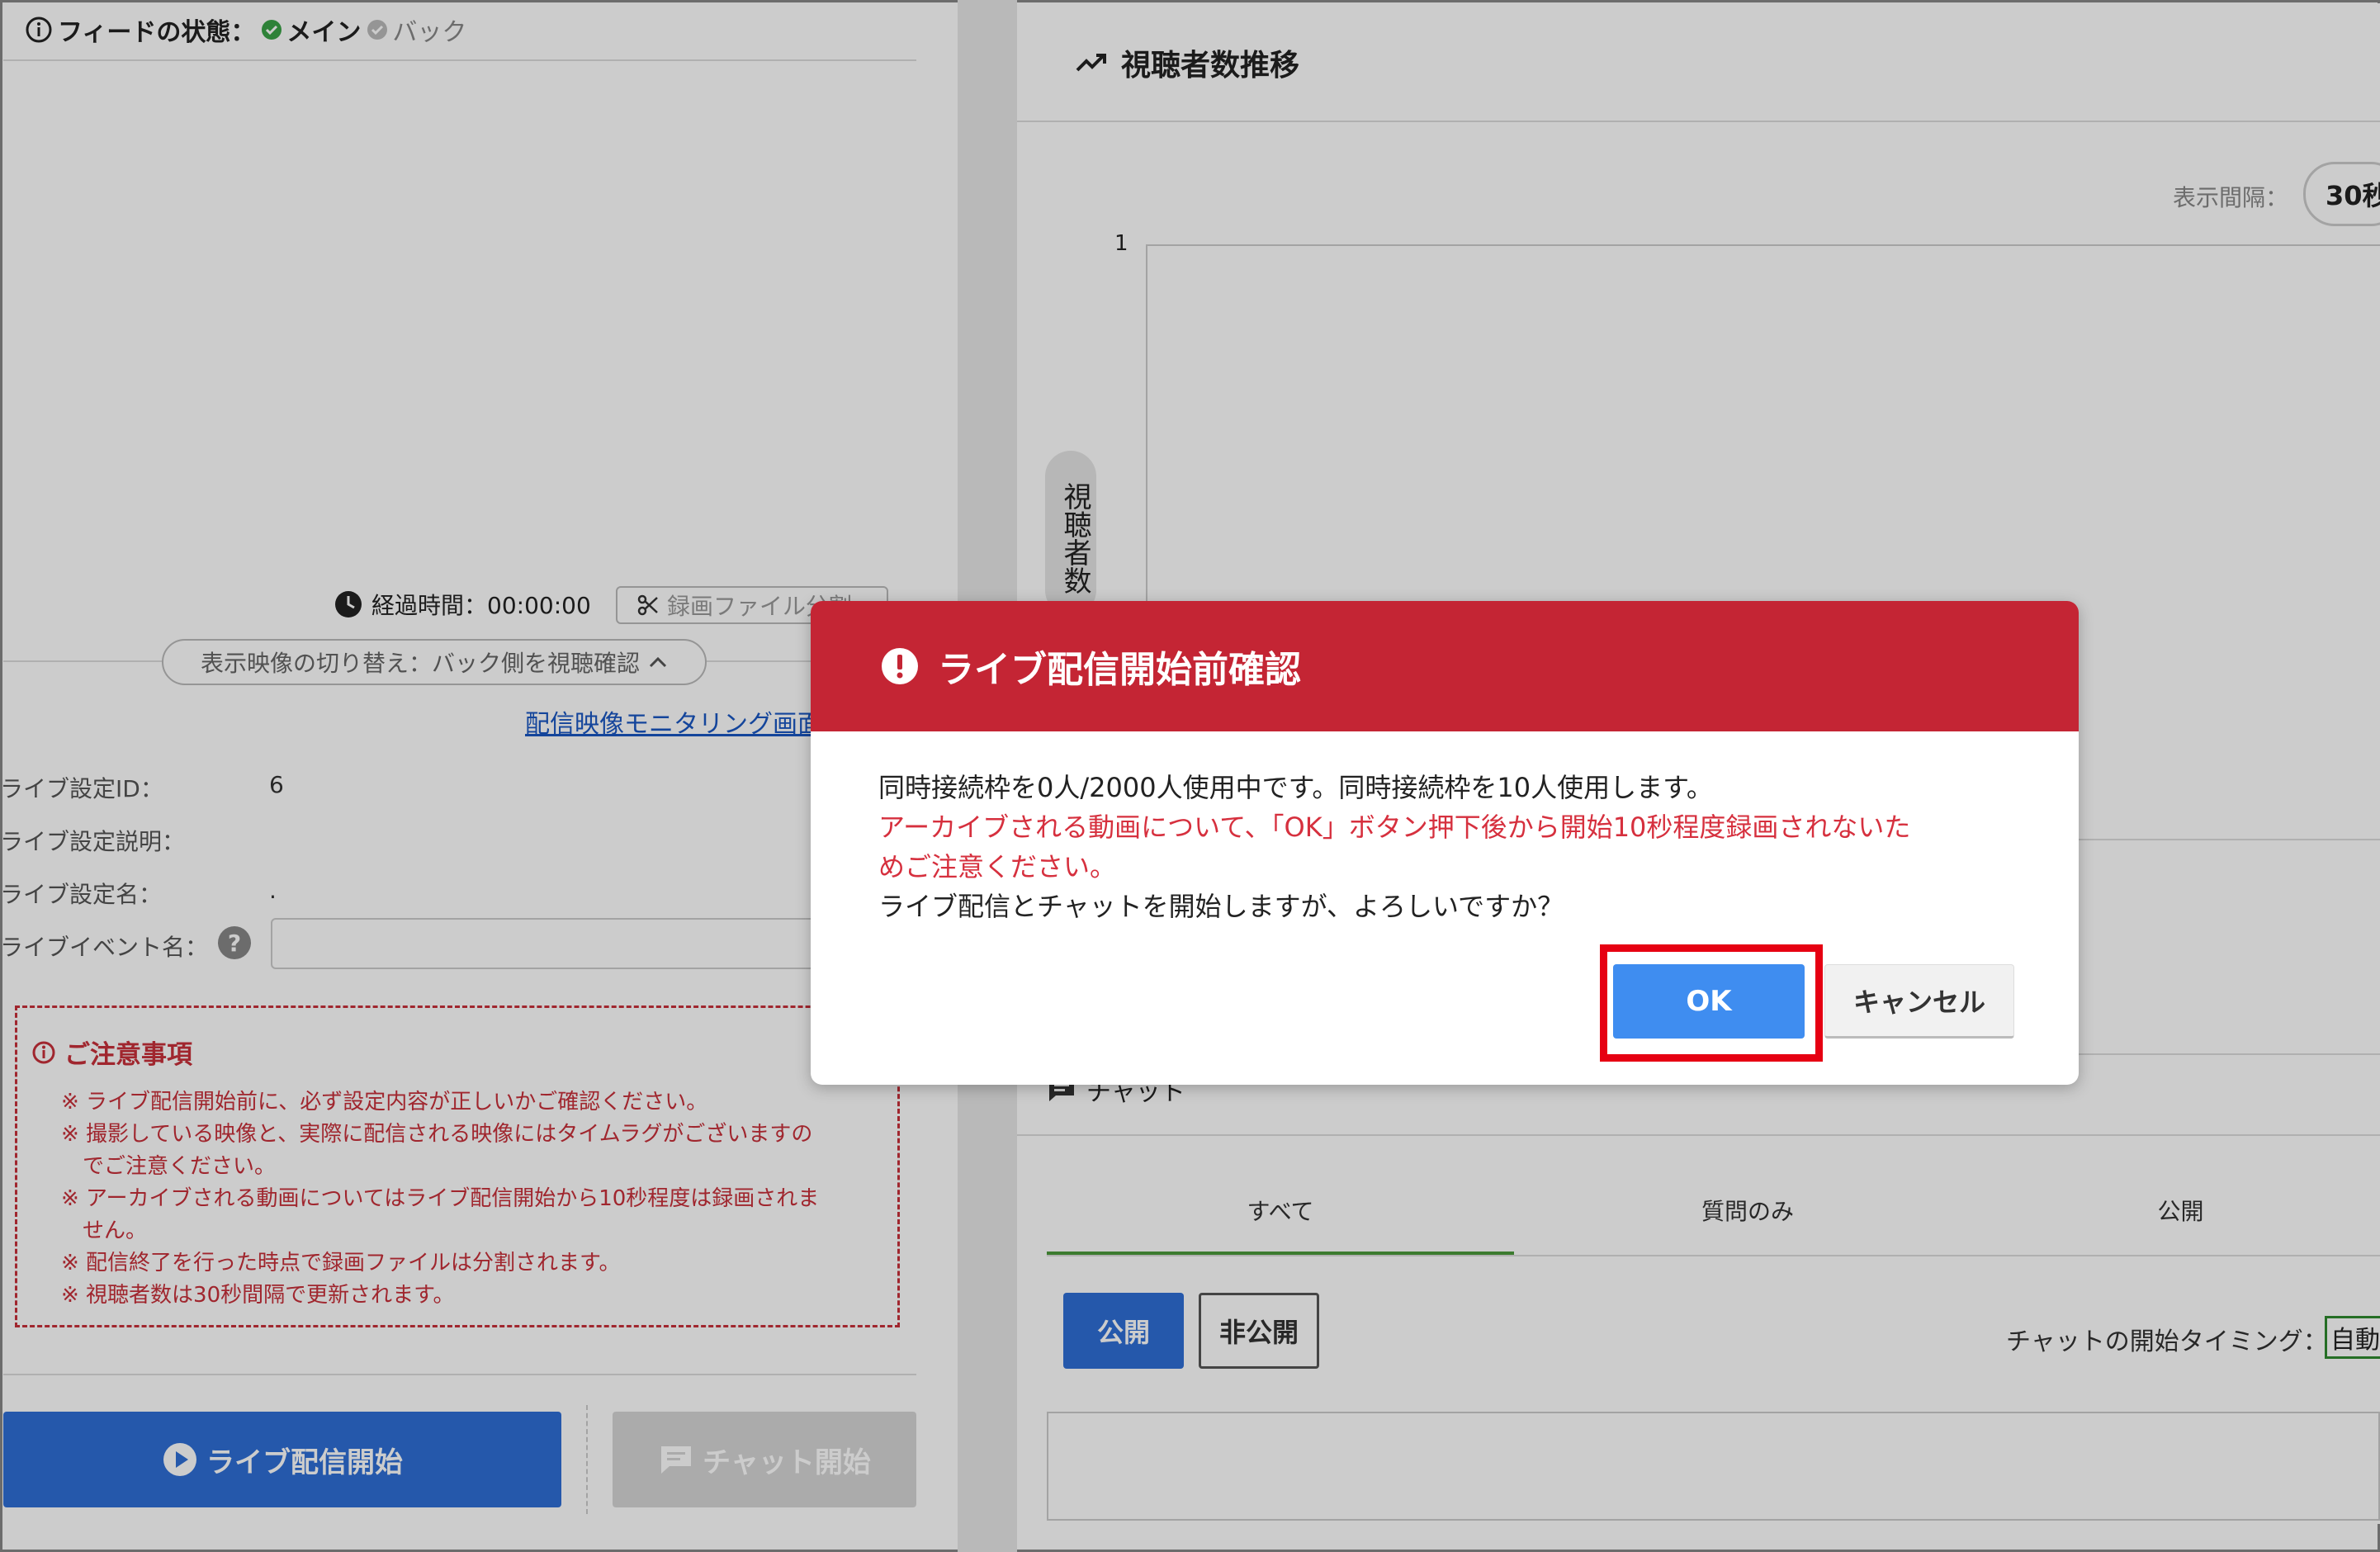 This screenshot has width=2380, height=1552. I want to click on dialog-question: ライブ配信とチャットを開始しますが、よろしいですか？, so click(1221, 906).